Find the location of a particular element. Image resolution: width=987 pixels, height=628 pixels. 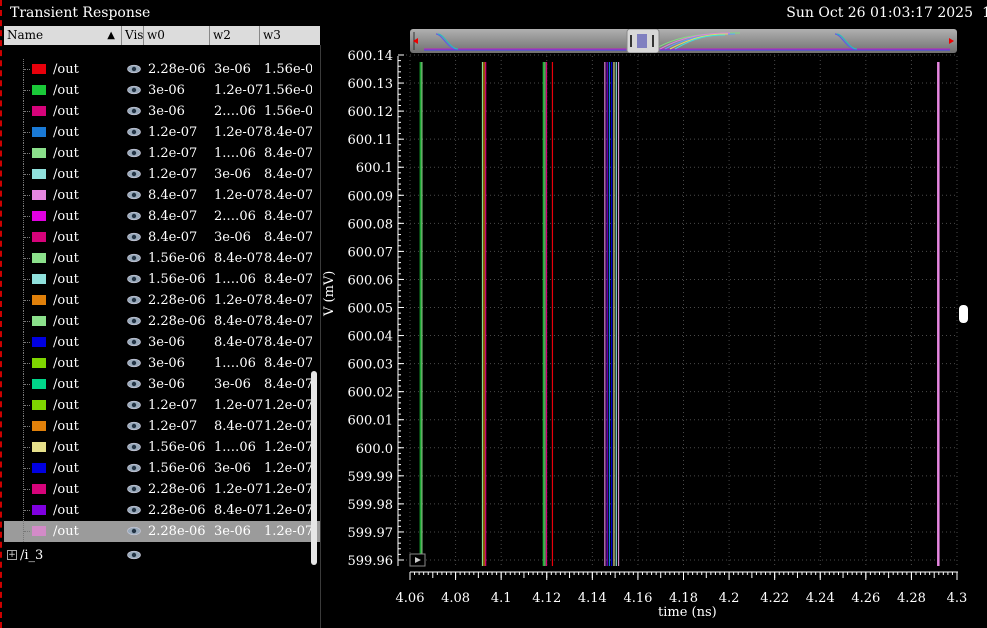

x-tick-label: 4.26 is located at coordinates (865, 598).